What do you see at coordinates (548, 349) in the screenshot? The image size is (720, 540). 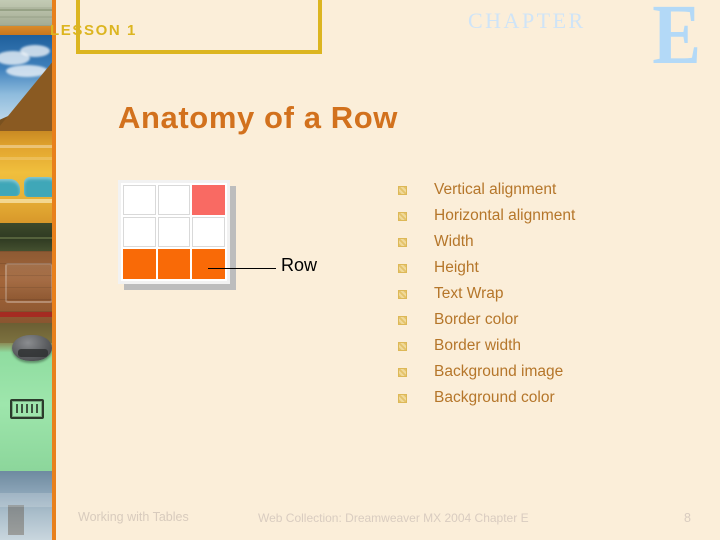 I see `list-item: Border width` at bounding box center [548, 349].